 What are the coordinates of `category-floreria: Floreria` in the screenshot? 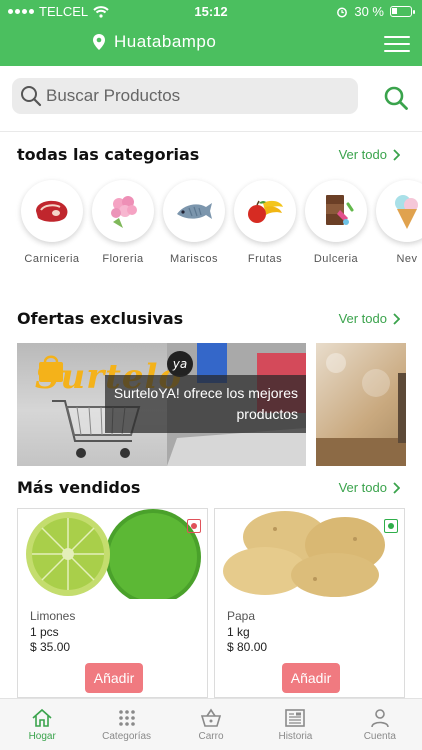 It's located at (123, 222).